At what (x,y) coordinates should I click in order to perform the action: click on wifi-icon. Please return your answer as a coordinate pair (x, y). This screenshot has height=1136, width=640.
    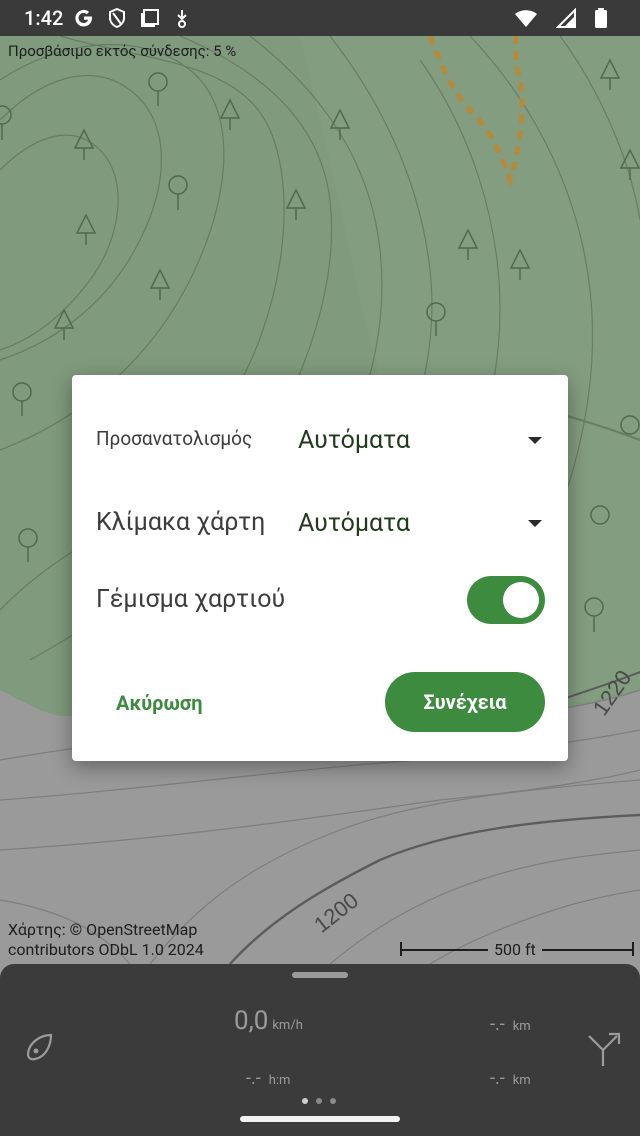
    Looking at the image, I should click on (526, 18).